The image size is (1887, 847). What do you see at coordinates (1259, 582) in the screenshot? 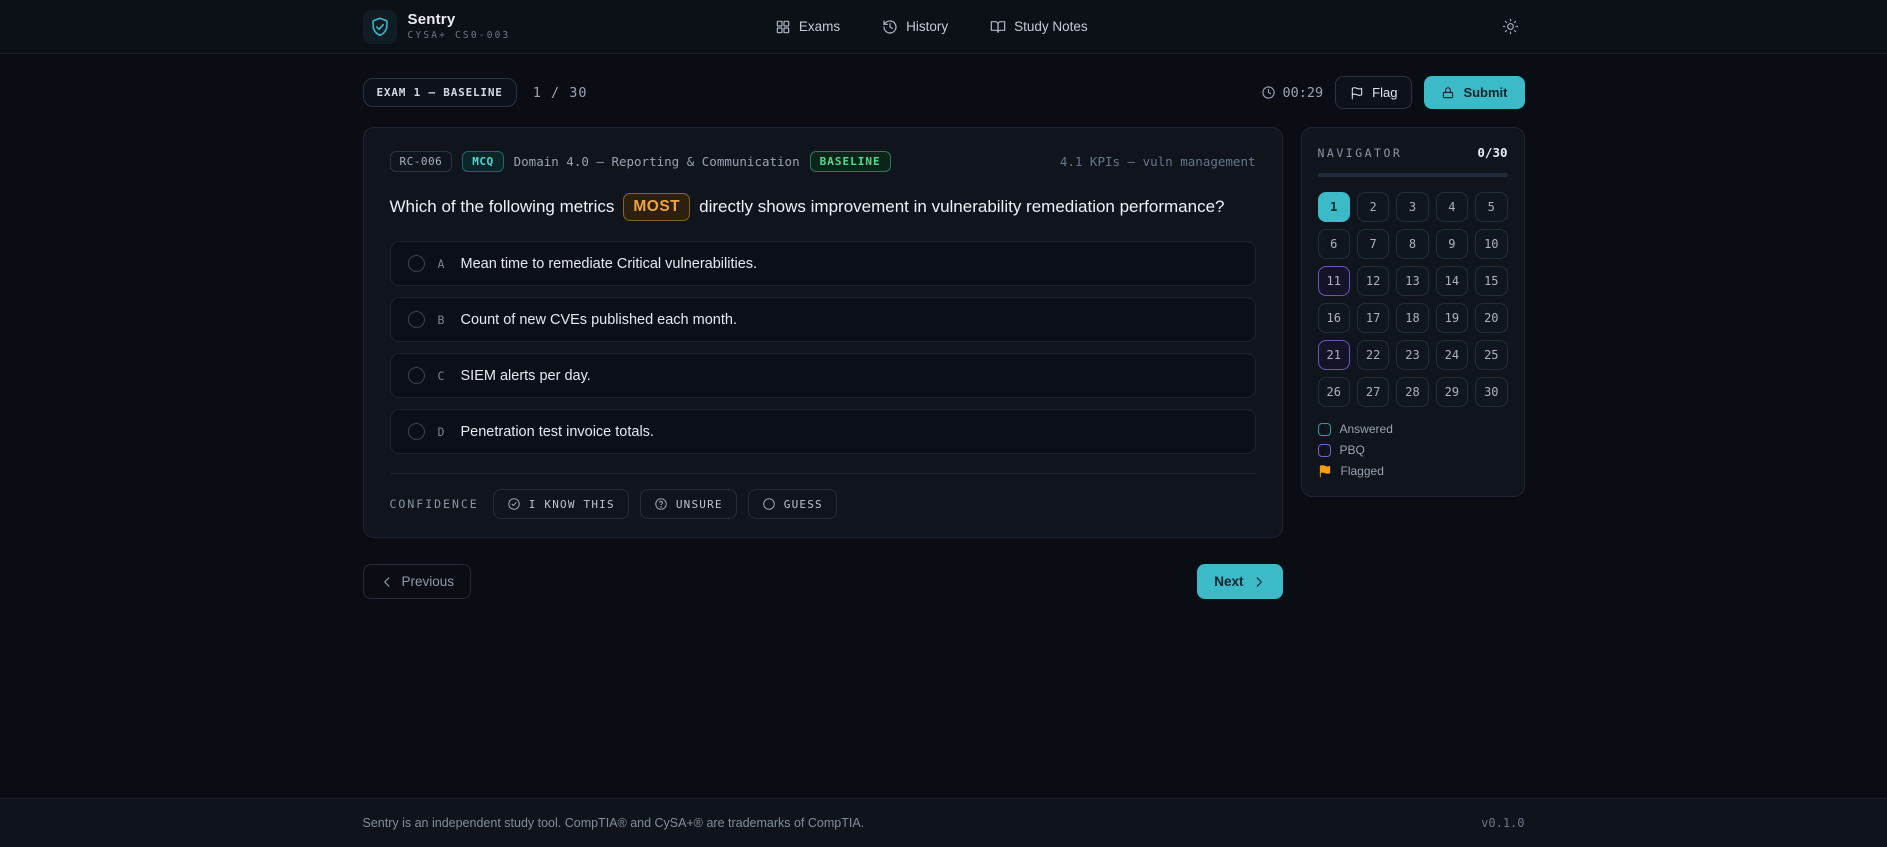
I see `chevron-right-icon` at bounding box center [1259, 582].